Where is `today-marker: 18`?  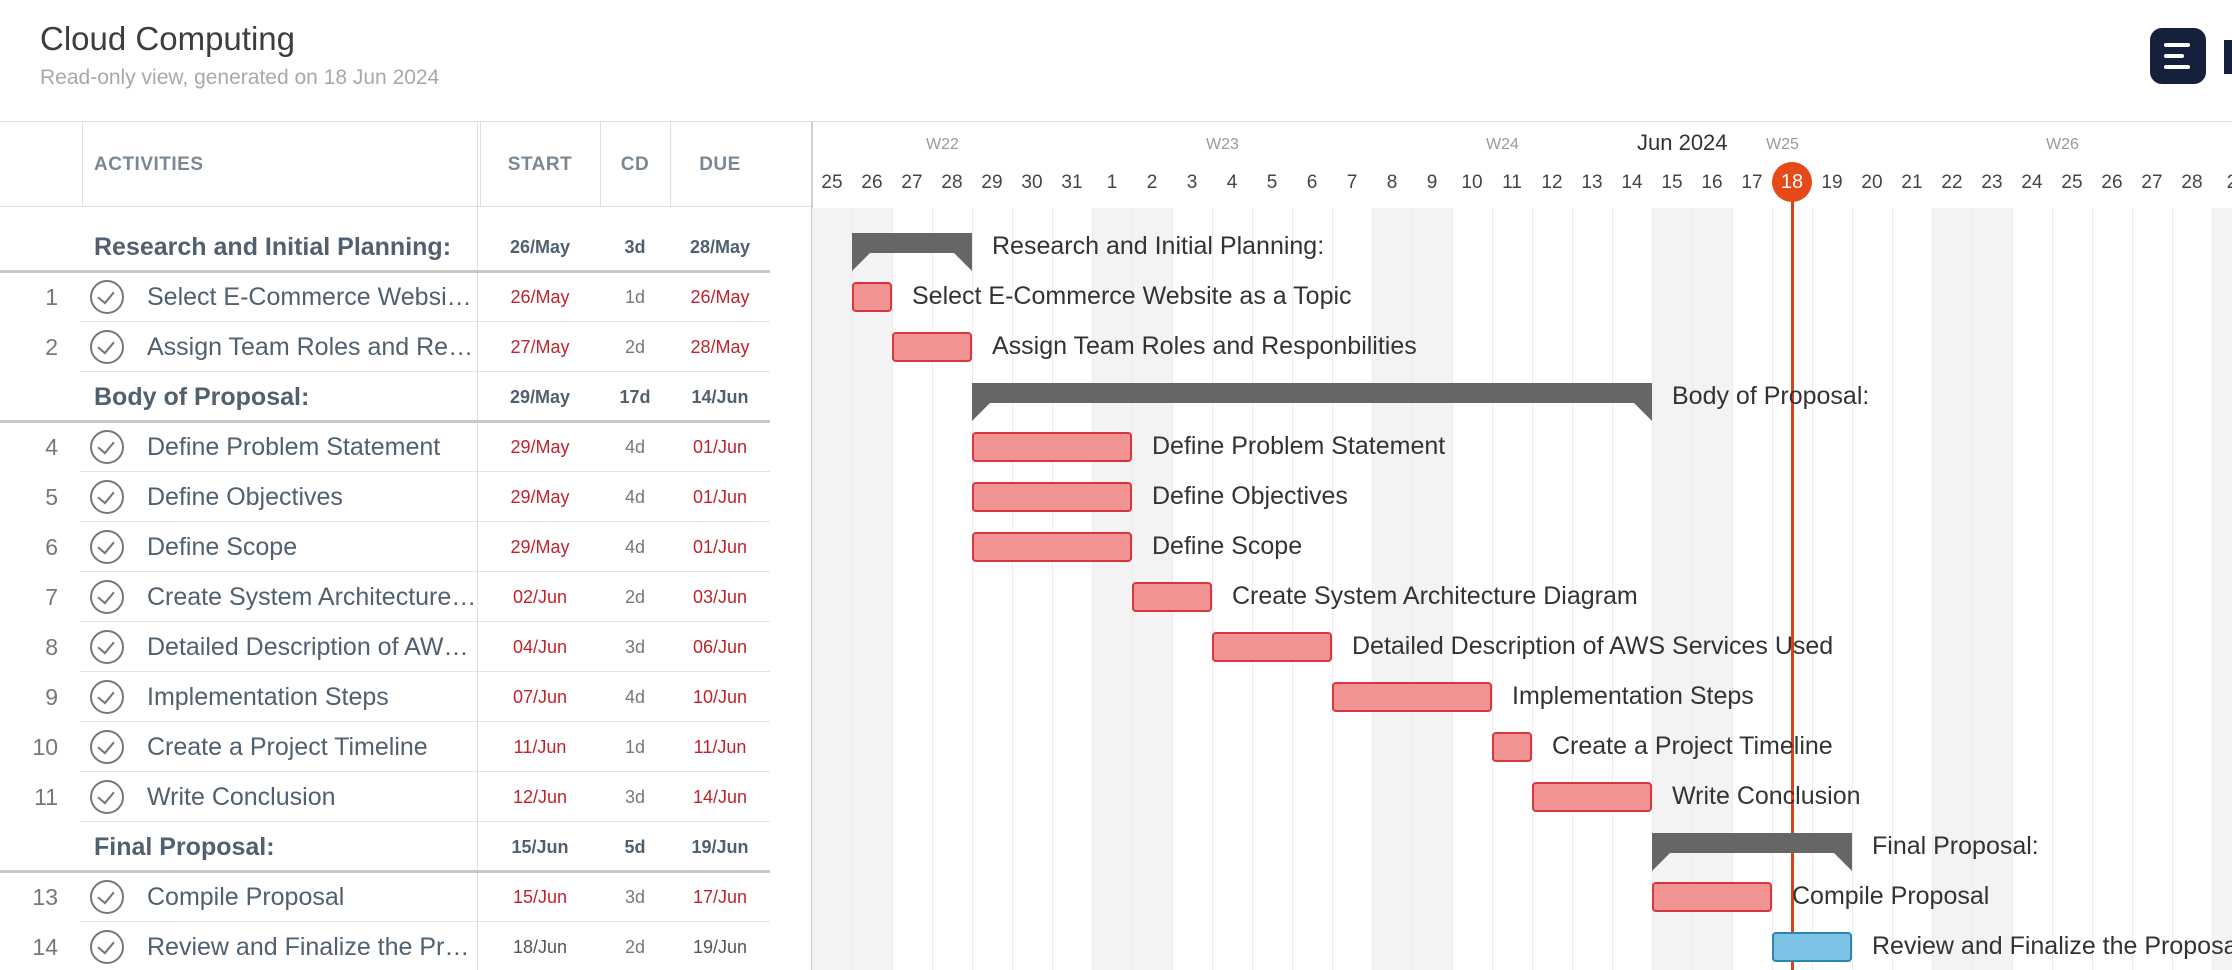 today-marker: 18 is located at coordinates (1792, 182).